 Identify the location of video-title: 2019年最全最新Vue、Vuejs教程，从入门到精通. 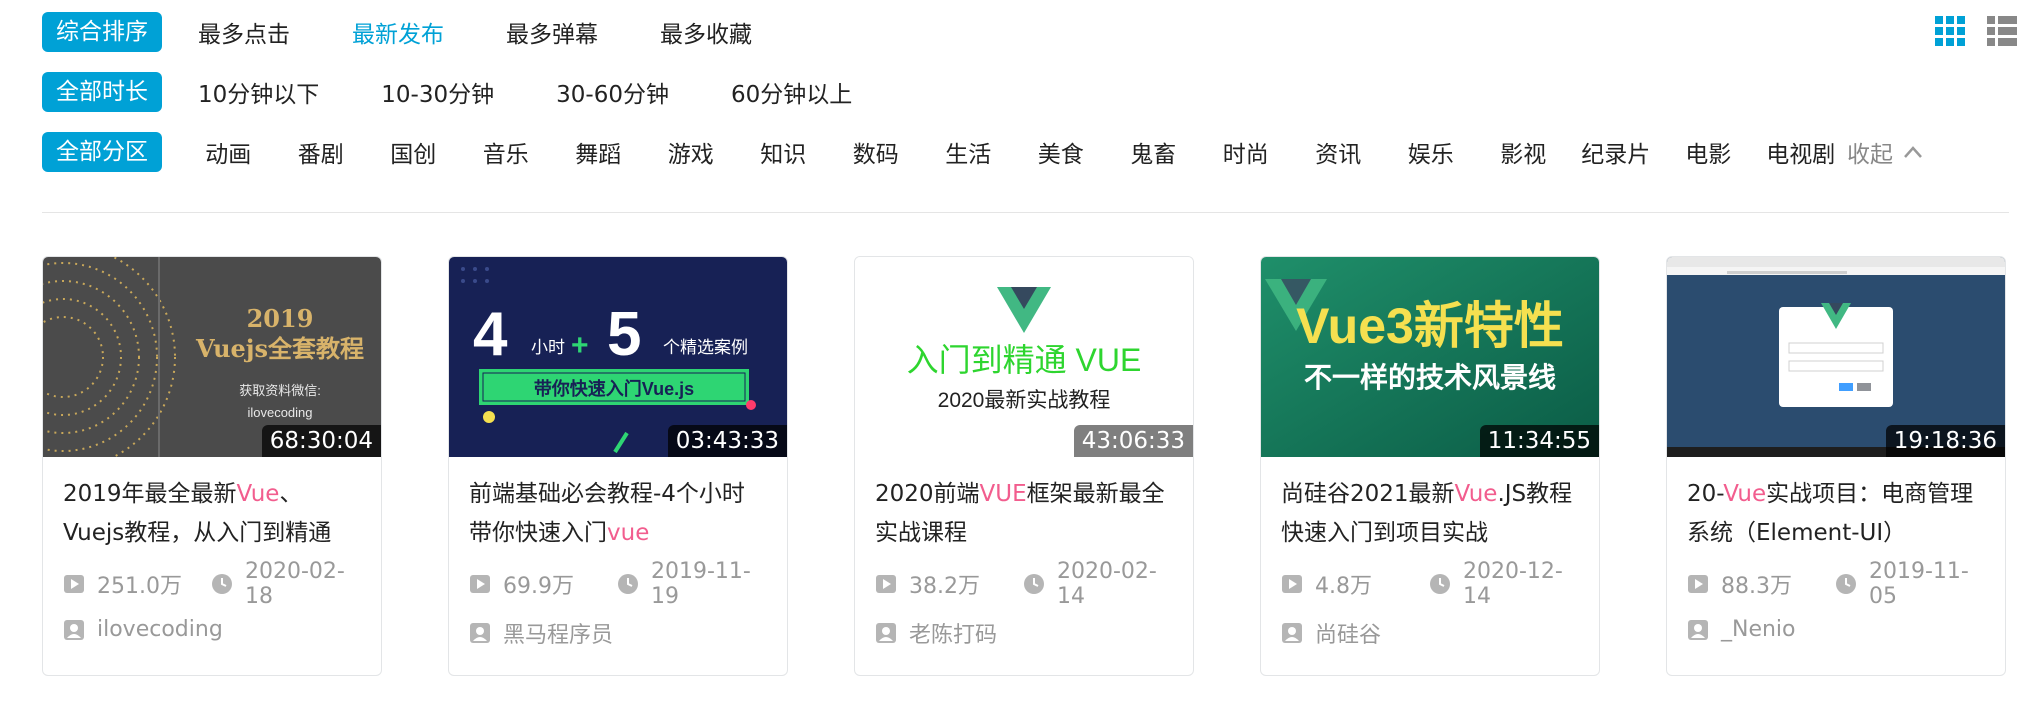
(212, 507).